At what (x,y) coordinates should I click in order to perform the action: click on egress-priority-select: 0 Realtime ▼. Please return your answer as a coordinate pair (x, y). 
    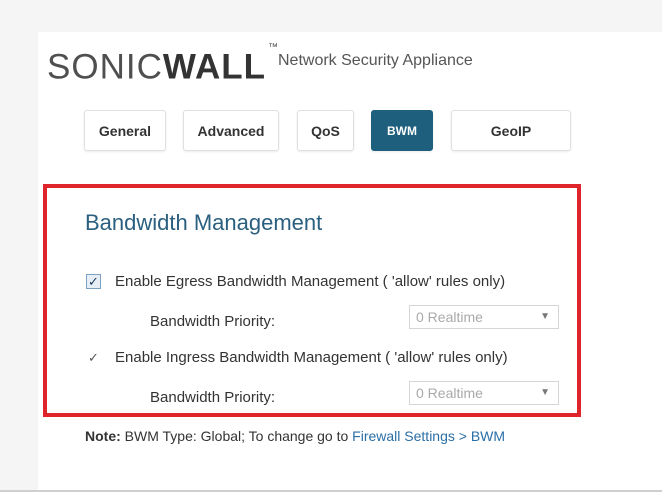
    Looking at the image, I should click on (484, 317).